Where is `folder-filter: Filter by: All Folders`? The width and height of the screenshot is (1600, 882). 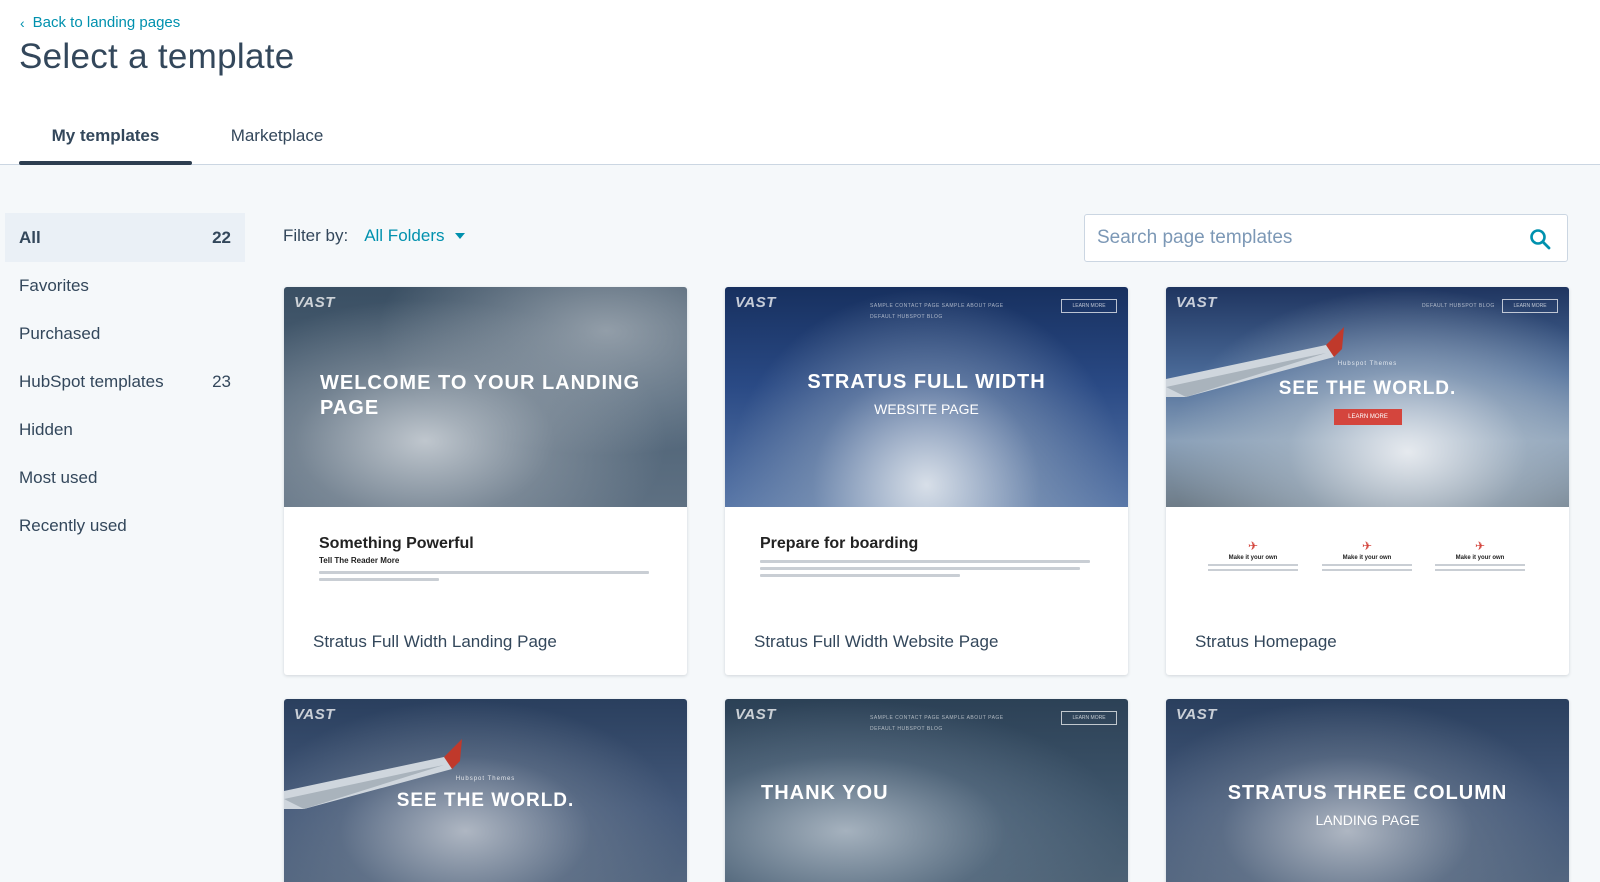 folder-filter: Filter by: All Folders is located at coordinates (374, 236).